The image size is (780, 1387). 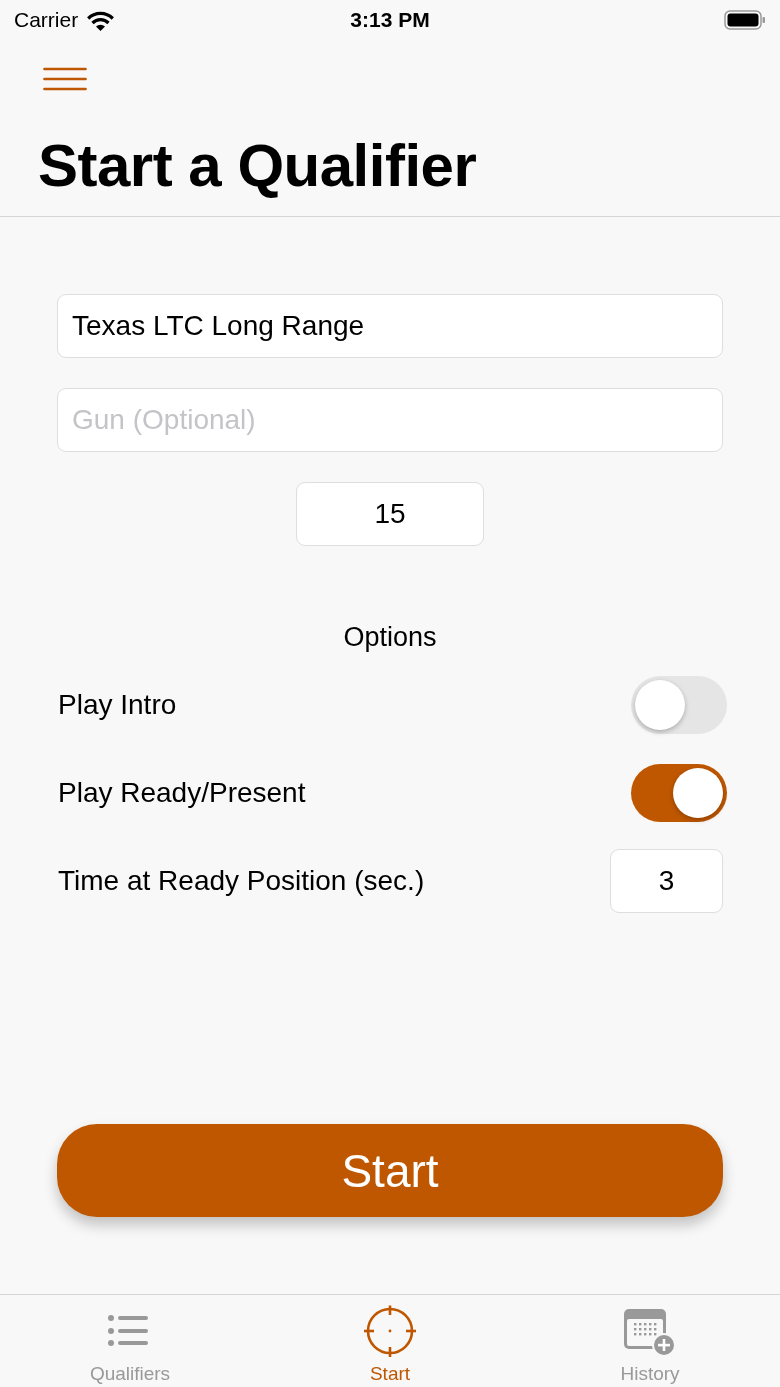 I want to click on option-label: Play Intro, so click(x=117, y=705).